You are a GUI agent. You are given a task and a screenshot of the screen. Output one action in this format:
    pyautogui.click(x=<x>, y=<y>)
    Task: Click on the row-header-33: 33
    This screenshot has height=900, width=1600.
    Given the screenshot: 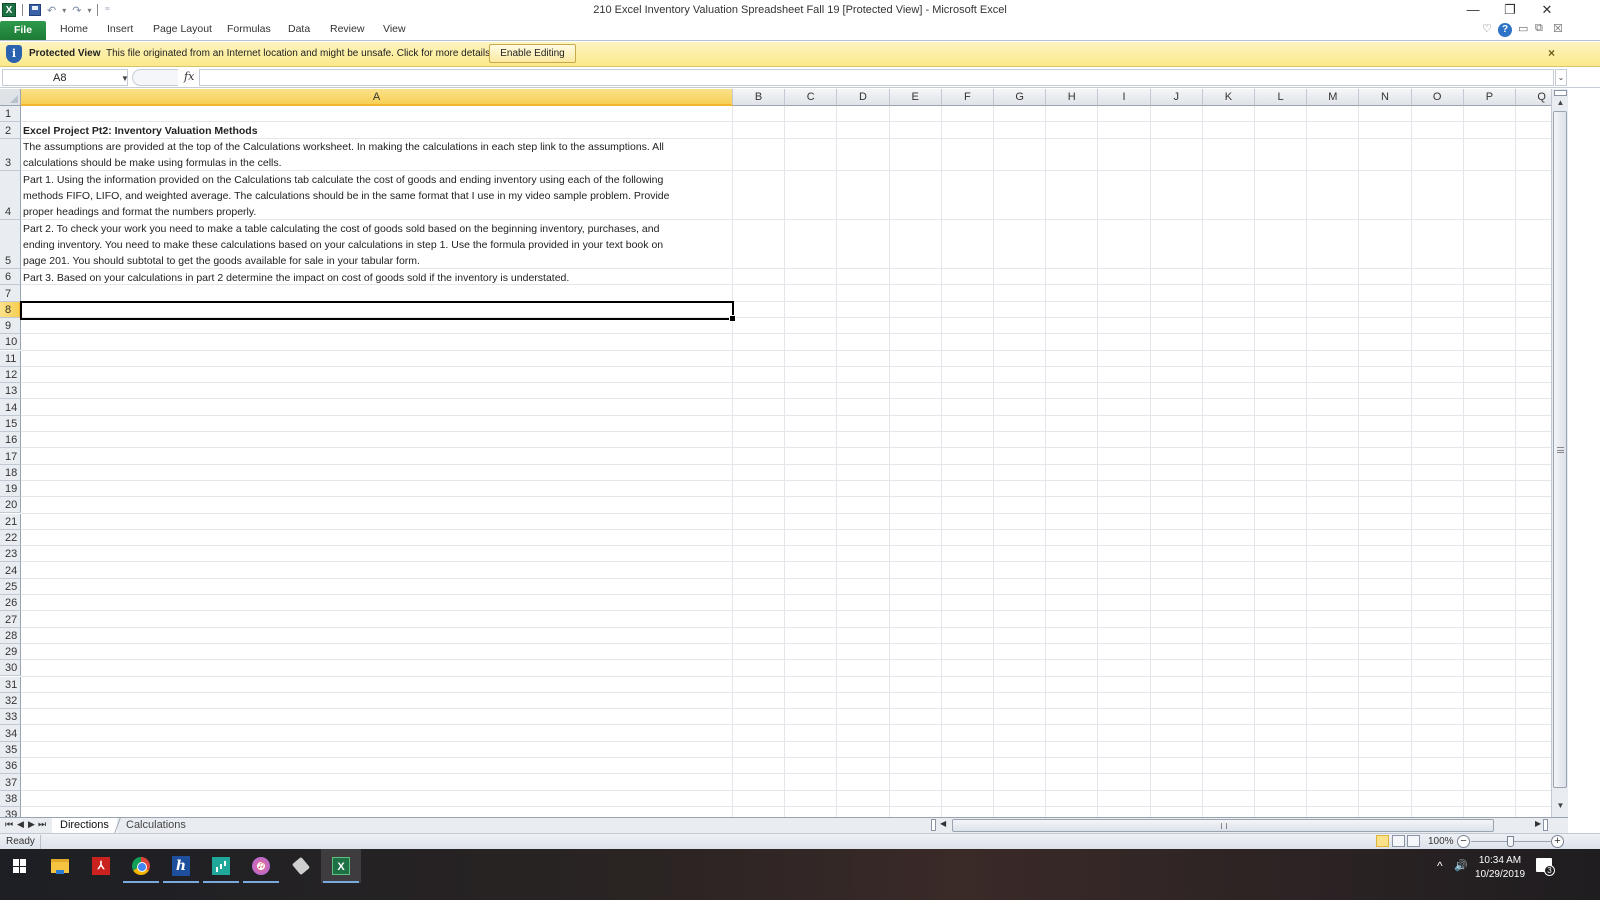 What is the action you would take?
    pyautogui.click(x=10, y=717)
    